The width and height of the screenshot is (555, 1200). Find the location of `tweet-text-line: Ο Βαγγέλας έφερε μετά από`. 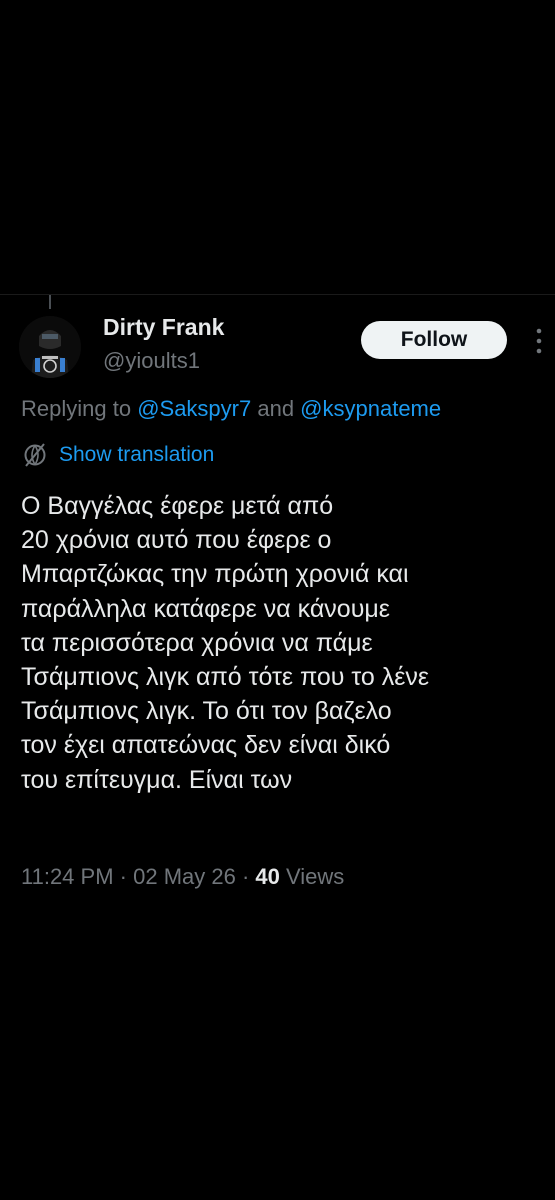

tweet-text-line: Ο Βαγγέλας έφερε μετά από is located at coordinates (177, 506).